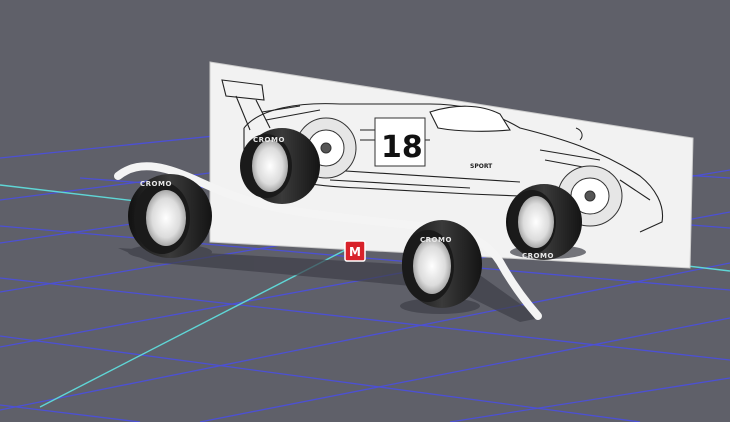  Describe the element at coordinates (170, 216) in the screenshot. I see `tire-front-left: CROMO` at that location.